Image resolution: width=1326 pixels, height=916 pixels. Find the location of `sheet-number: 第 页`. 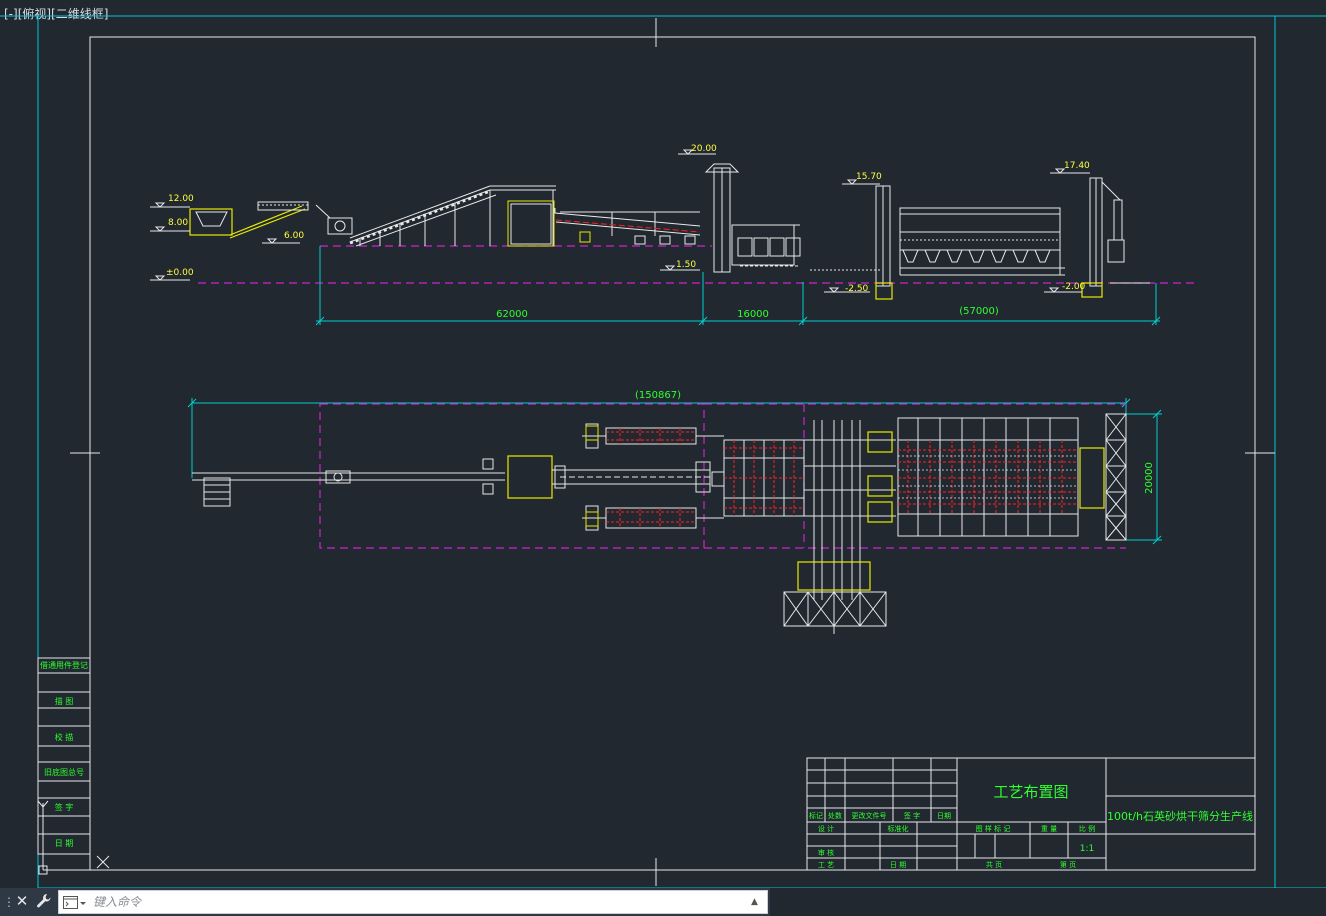

sheet-number: 第 页 is located at coordinates (1068, 864).